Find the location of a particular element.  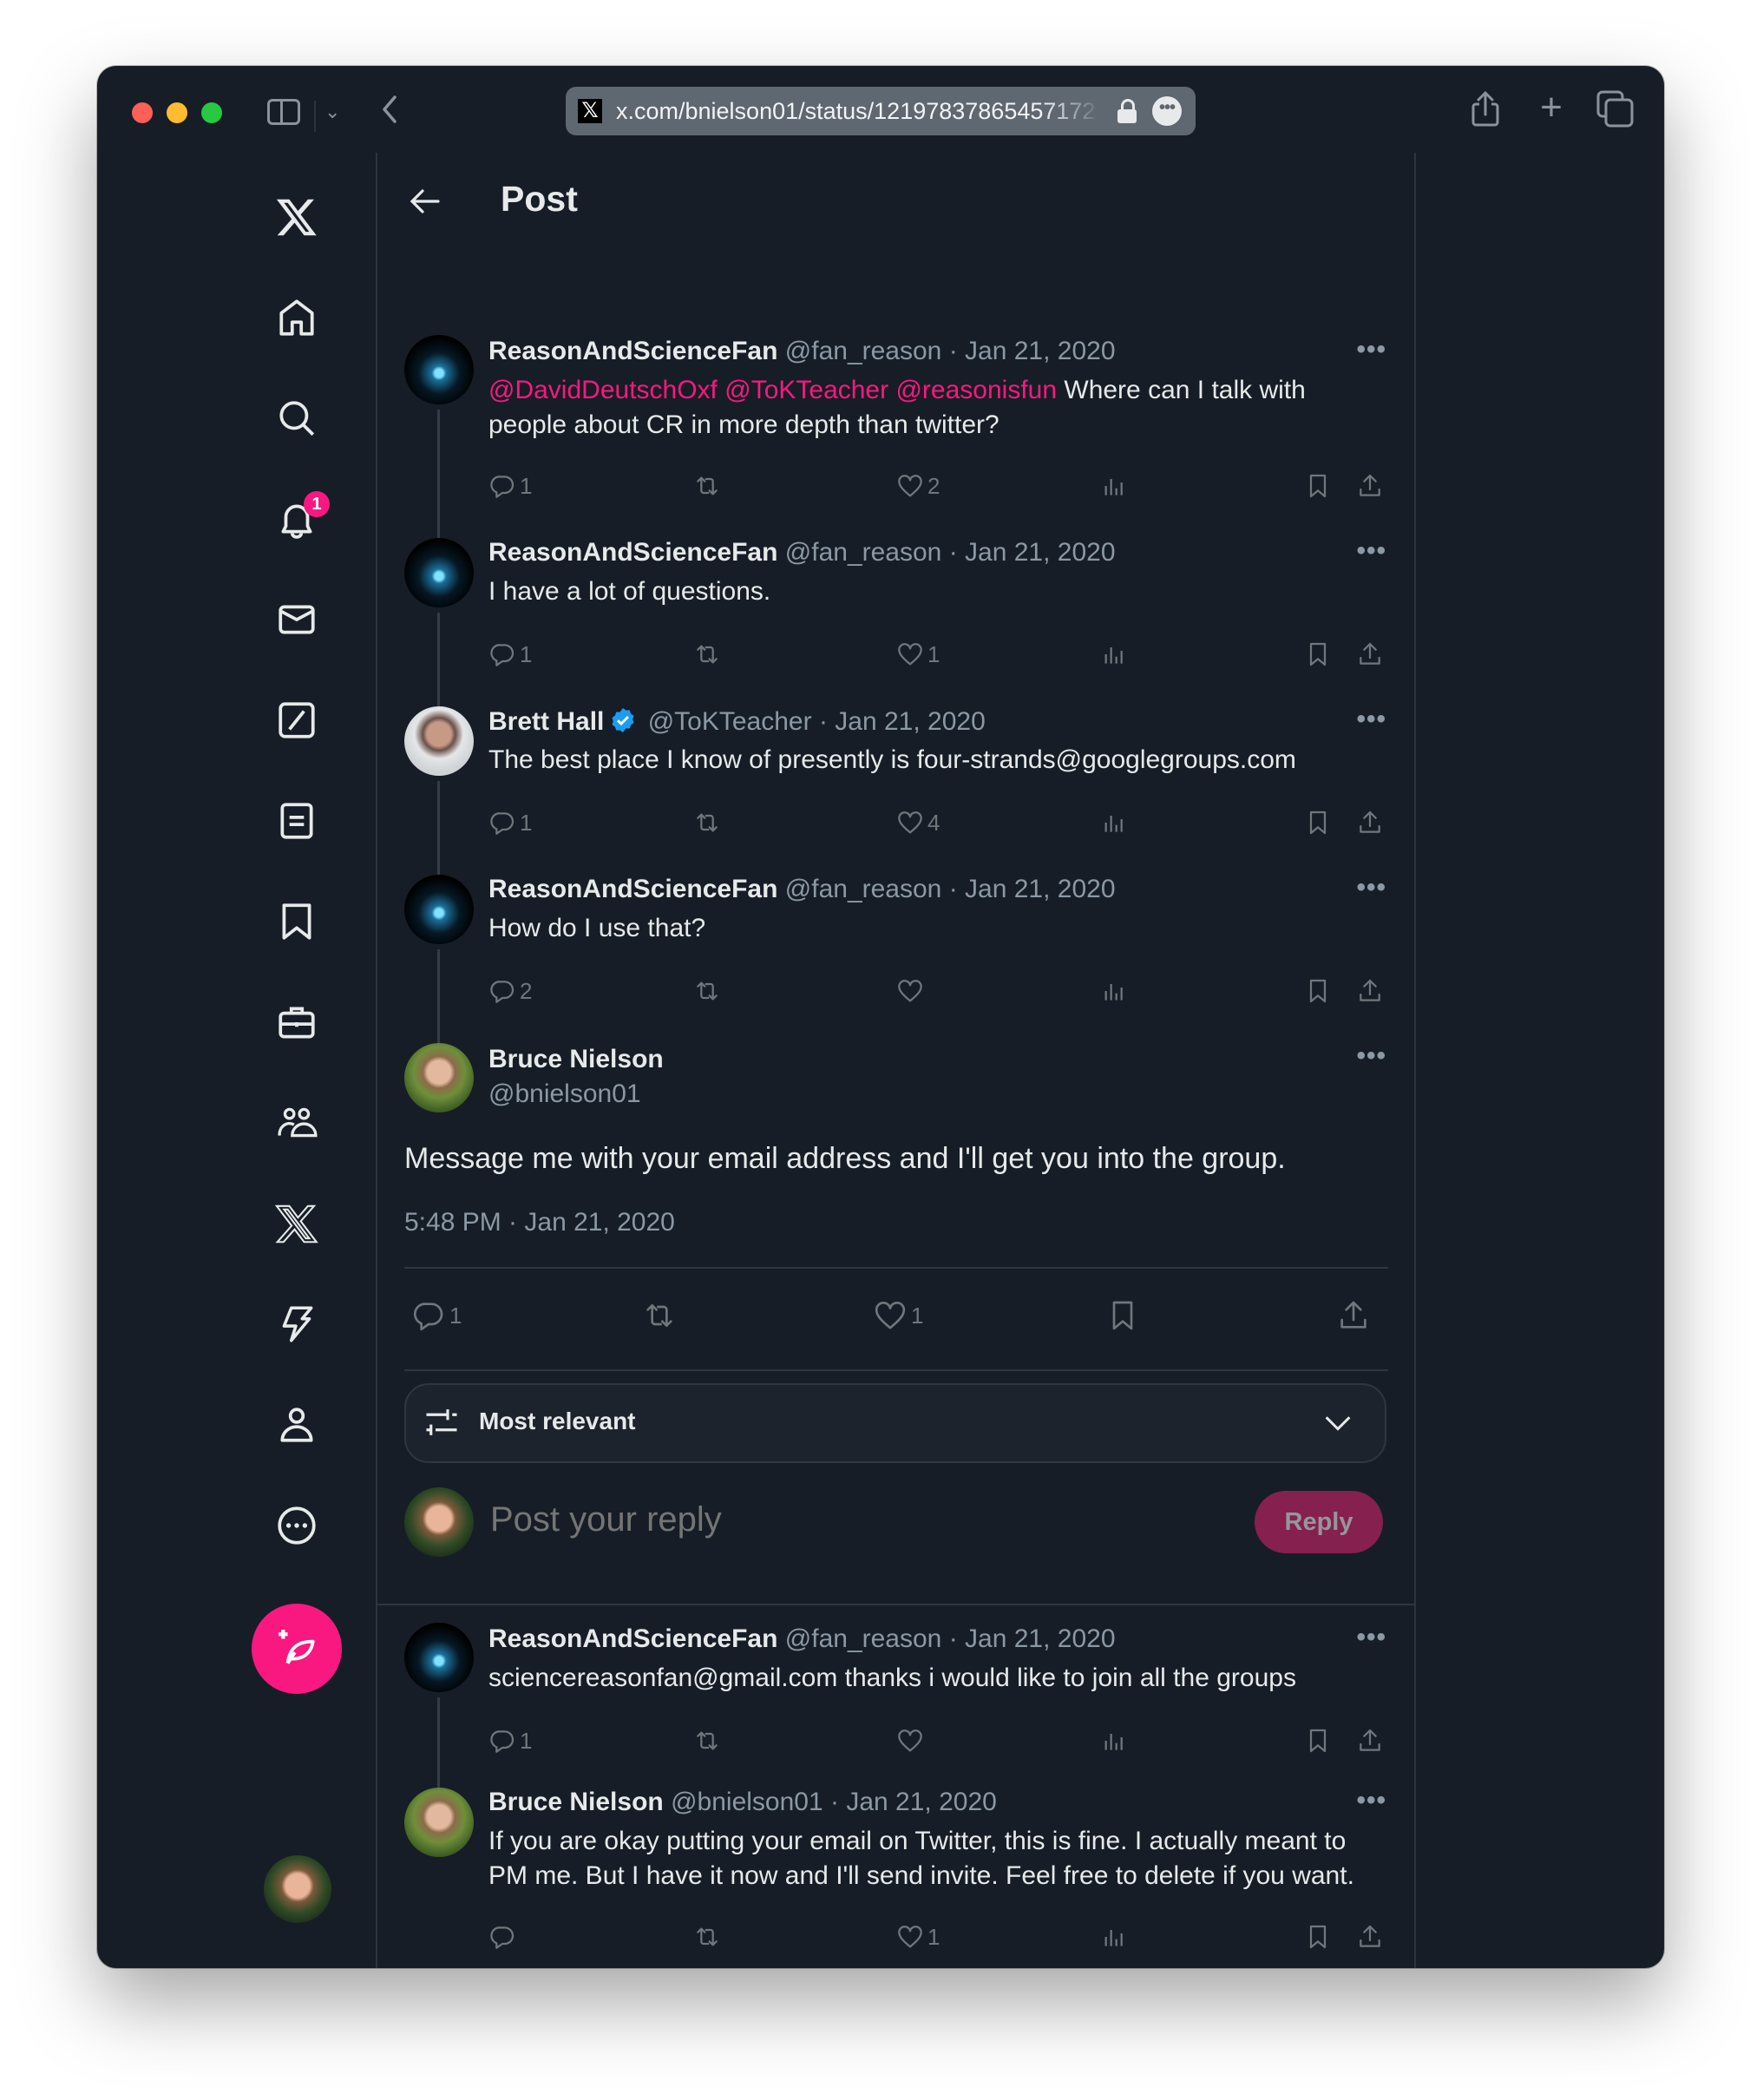

sidebar-item-more is located at coordinates (296, 1525).